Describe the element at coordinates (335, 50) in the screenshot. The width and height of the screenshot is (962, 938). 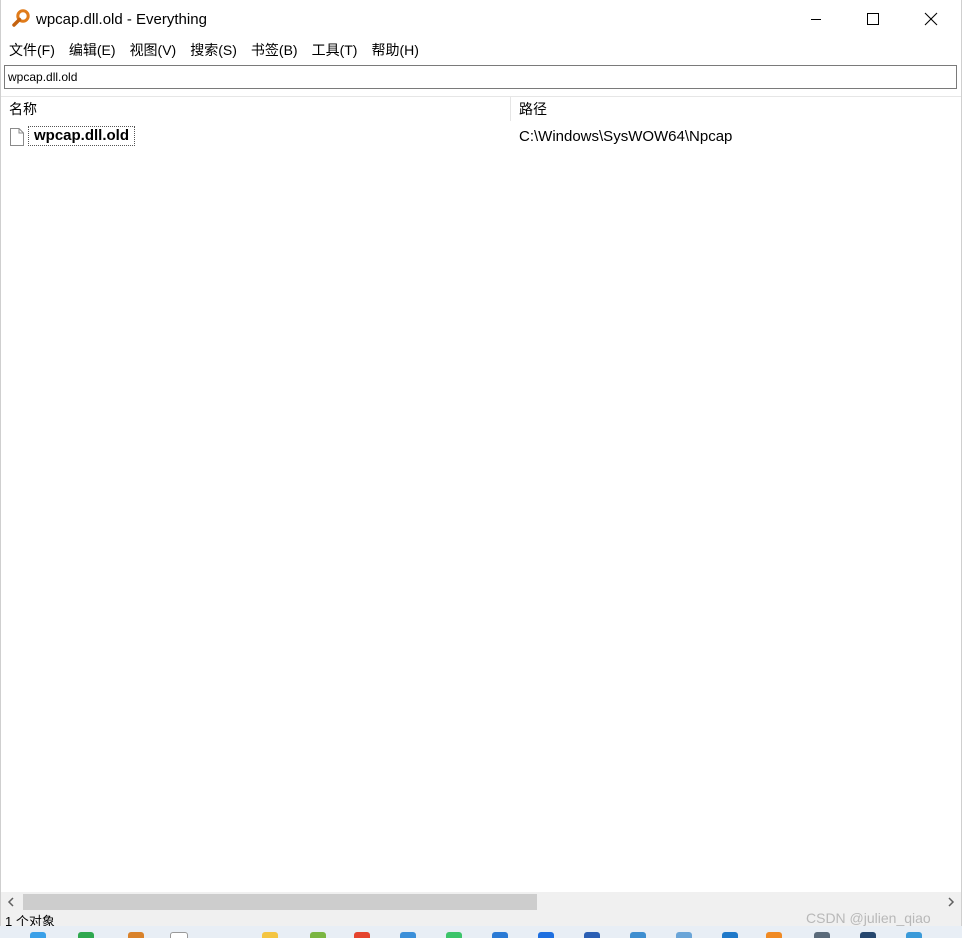
I see `menu-tools: 工具(T)` at that location.